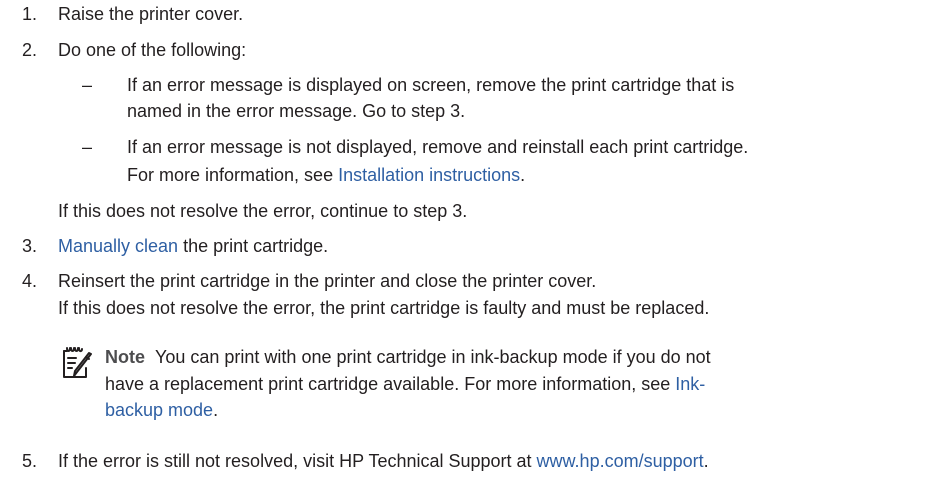 The width and height of the screenshot is (938, 480). Describe the element at coordinates (620, 461) in the screenshot. I see `hp-support-link: www.hp.com/support` at that location.